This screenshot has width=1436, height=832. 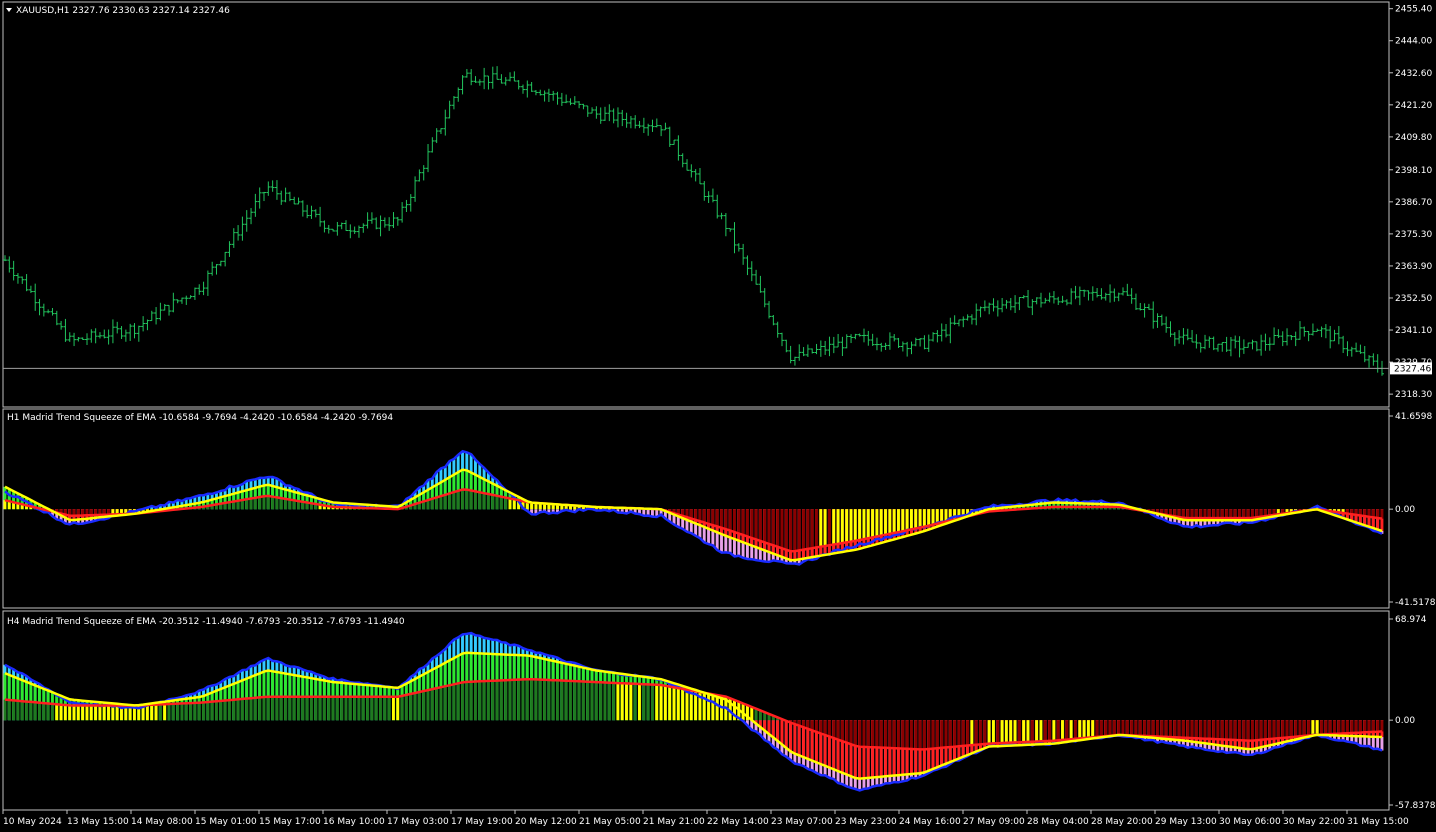 I want to click on time-tick-label: 21 May 21:00, so click(x=674, y=822).